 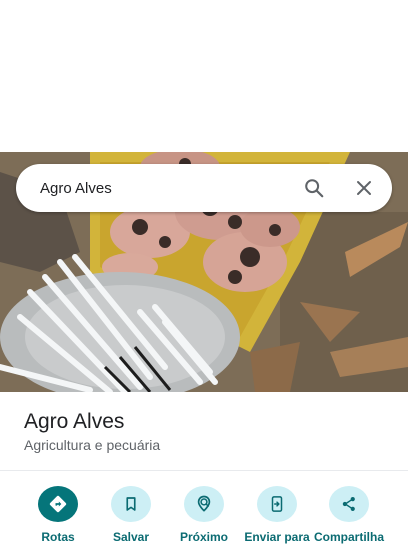 I want to click on close-icon, so click(x=364, y=188).